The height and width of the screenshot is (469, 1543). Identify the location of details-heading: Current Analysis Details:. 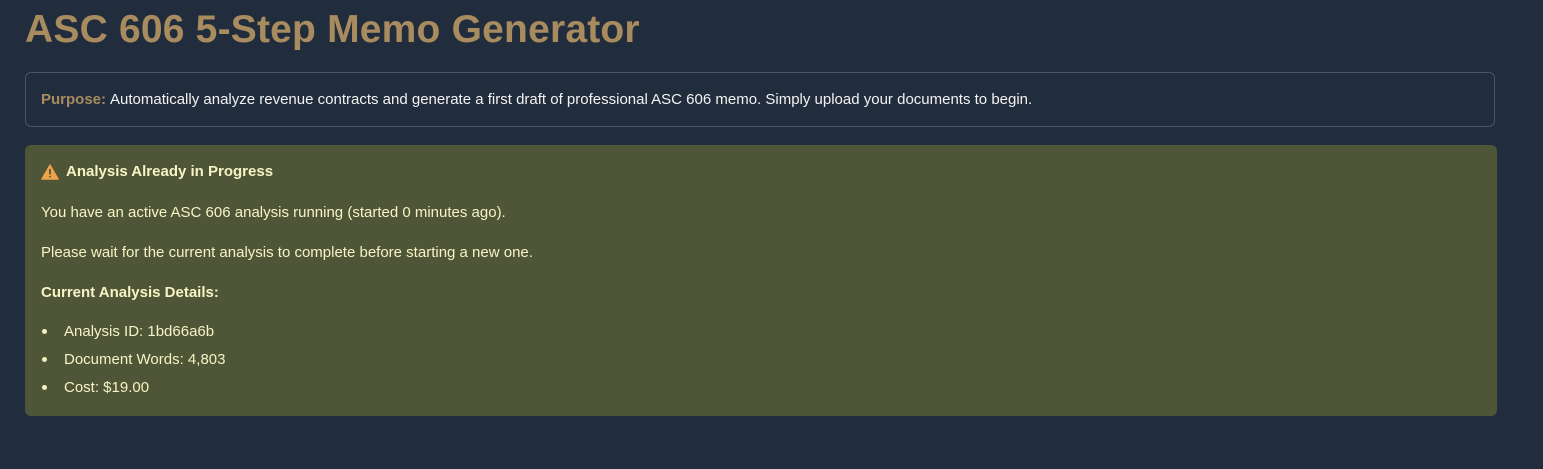
(130, 292).